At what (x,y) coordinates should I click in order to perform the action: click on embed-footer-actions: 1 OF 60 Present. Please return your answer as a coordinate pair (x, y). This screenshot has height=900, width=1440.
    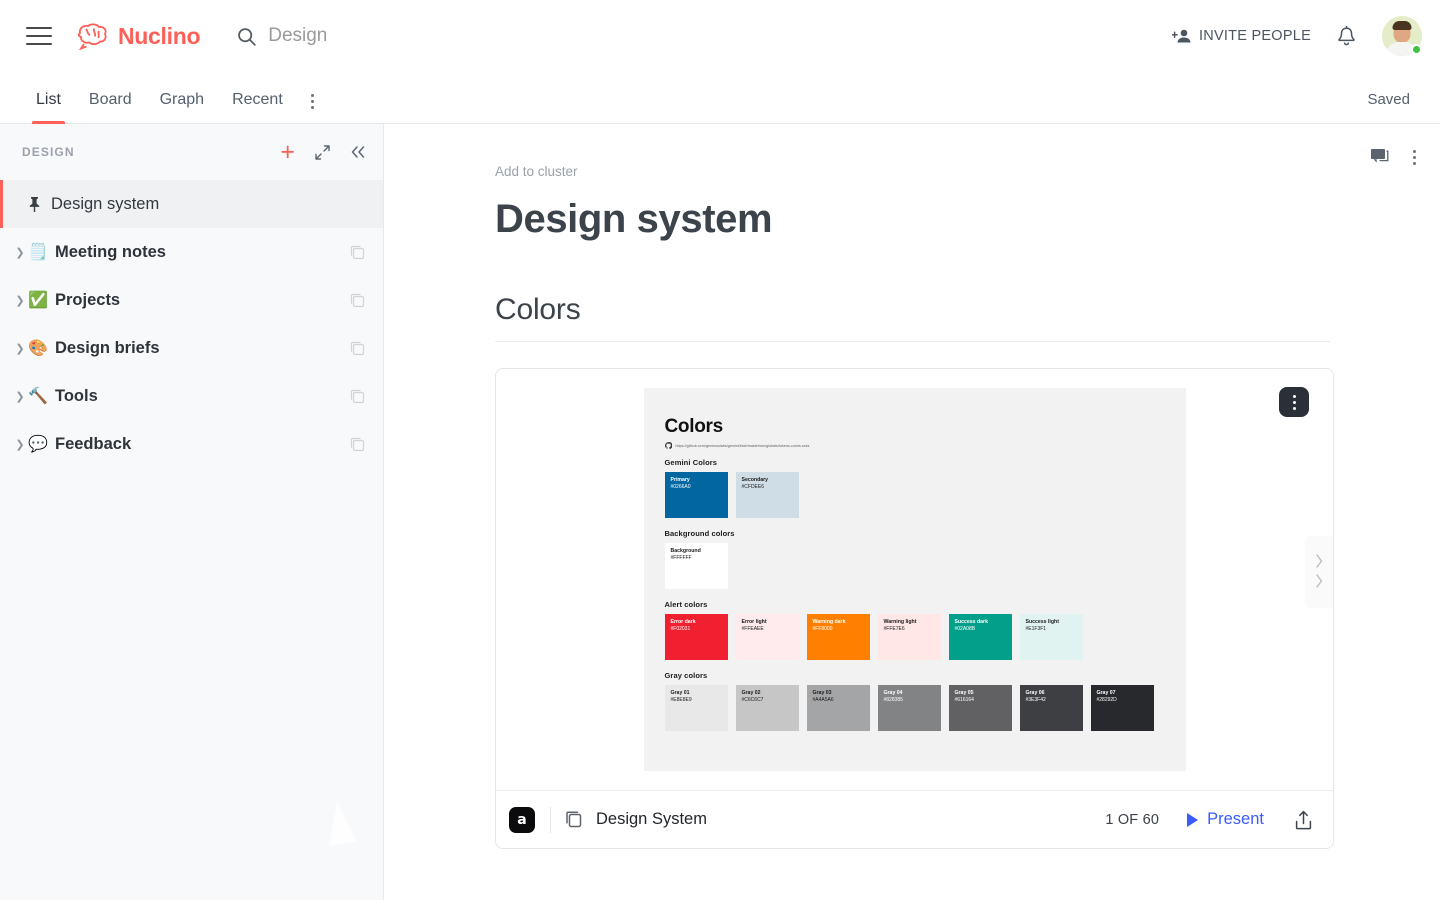
    Looking at the image, I should click on (1209, 820).